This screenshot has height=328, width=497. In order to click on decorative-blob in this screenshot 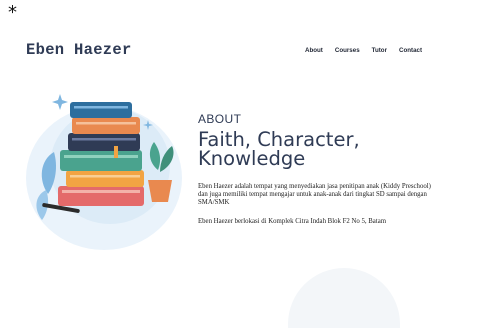, I will do `click(344, 298)`.